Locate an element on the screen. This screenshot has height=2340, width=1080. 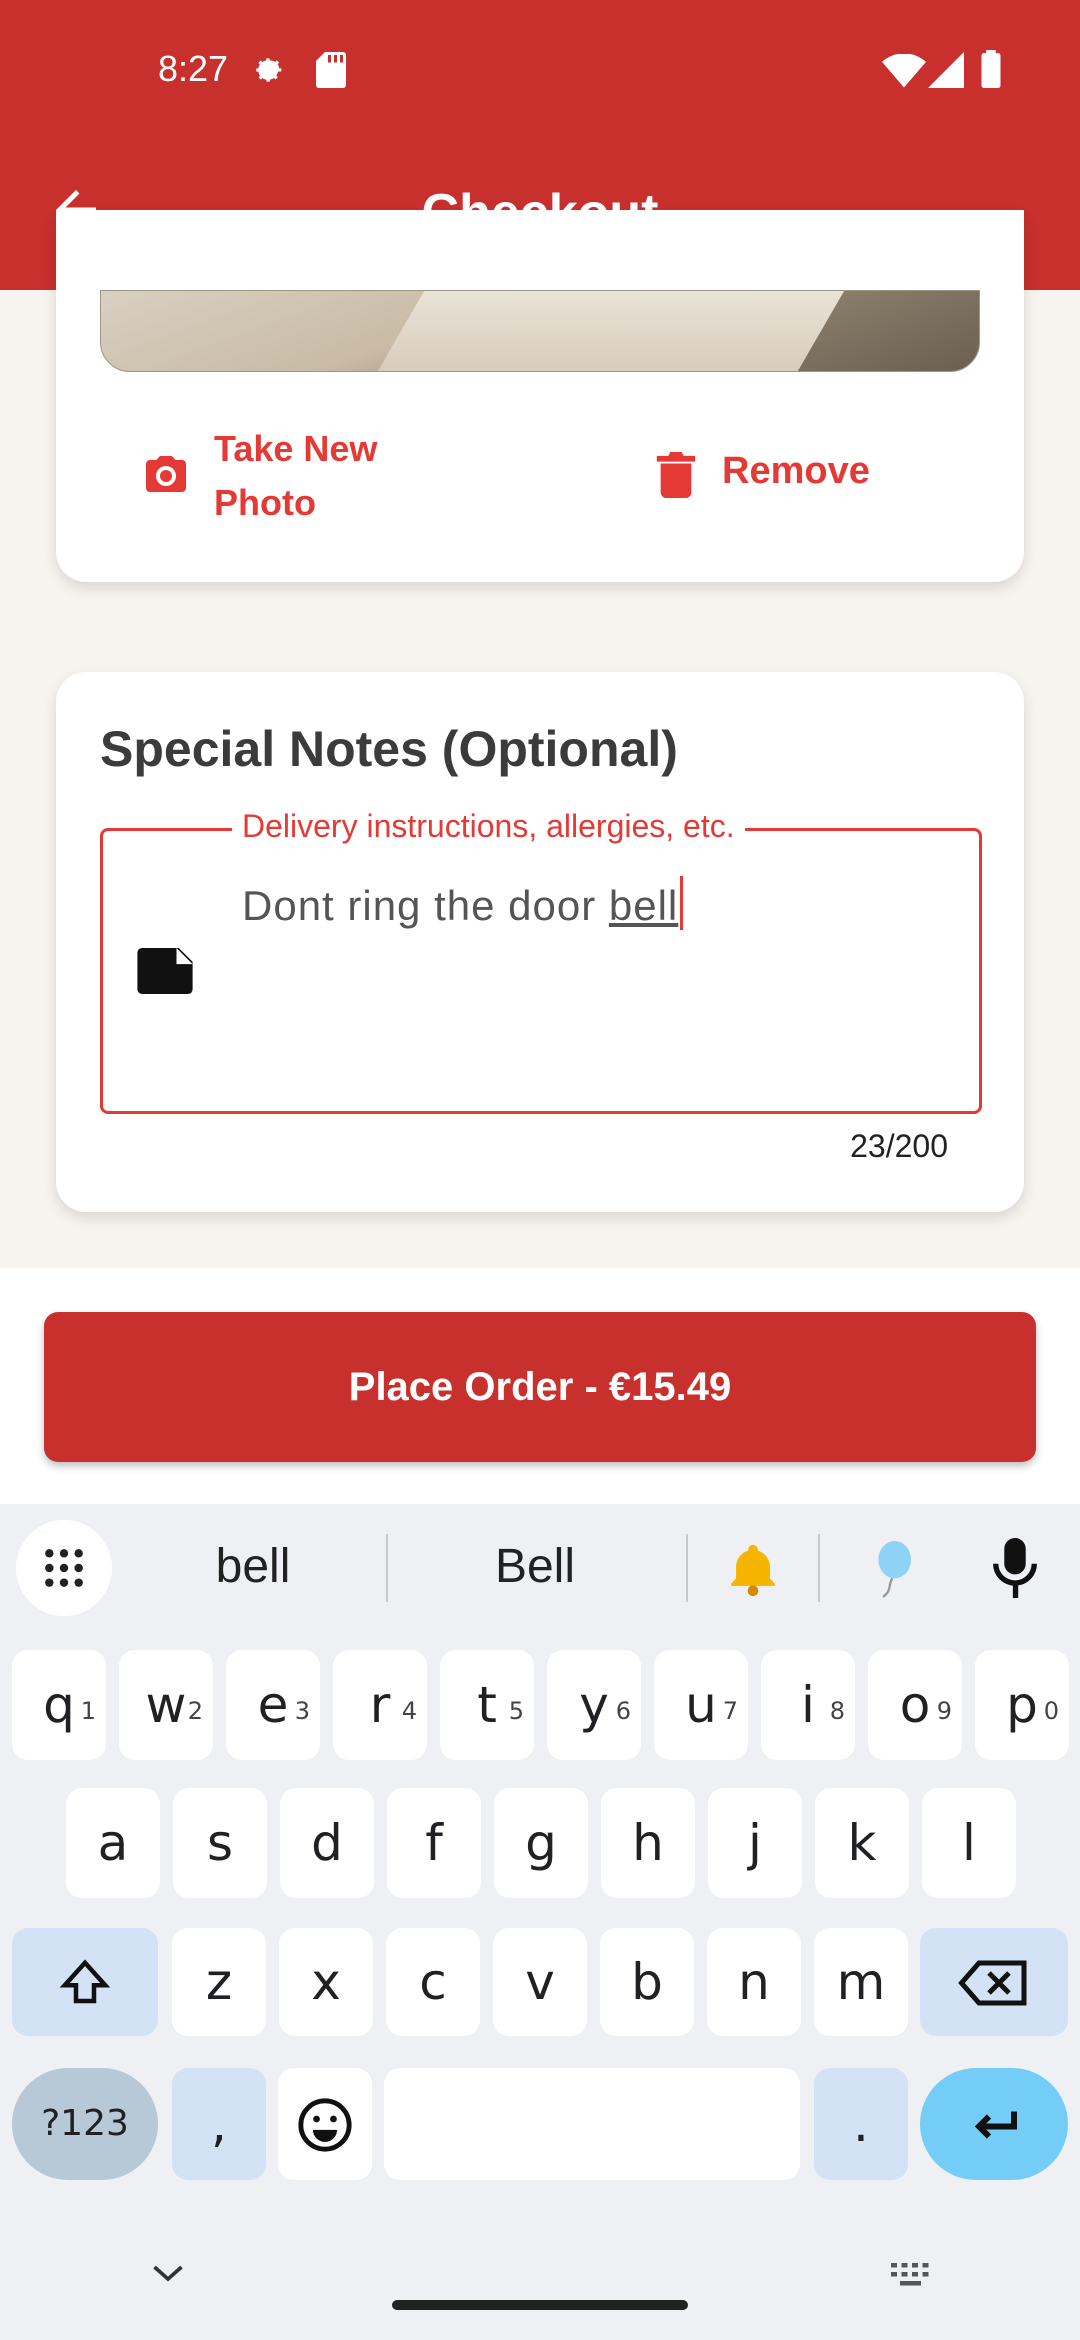
bell-emoji-suggestion-icon is located at coordinates (753, 1569).